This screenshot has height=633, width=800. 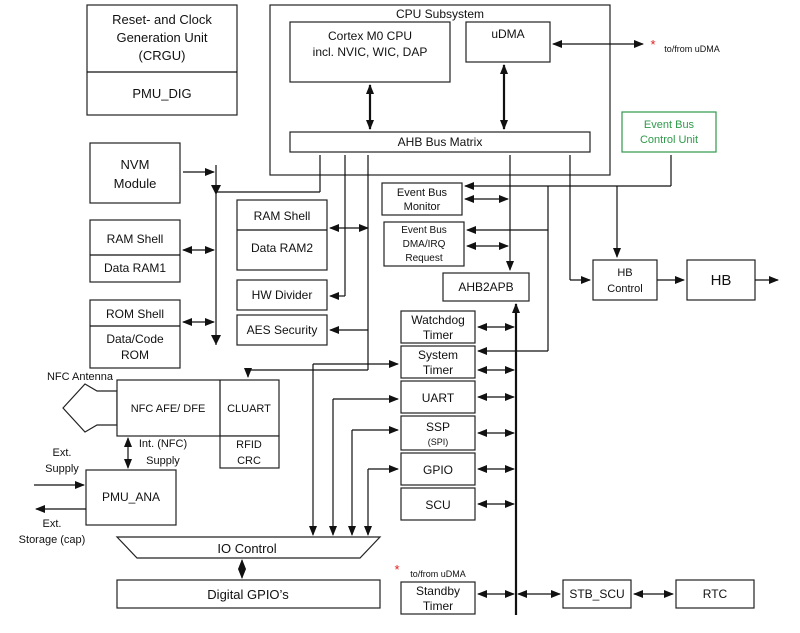 I want to click on rom-label-1: Data/Code, so click(x=135, y=339).